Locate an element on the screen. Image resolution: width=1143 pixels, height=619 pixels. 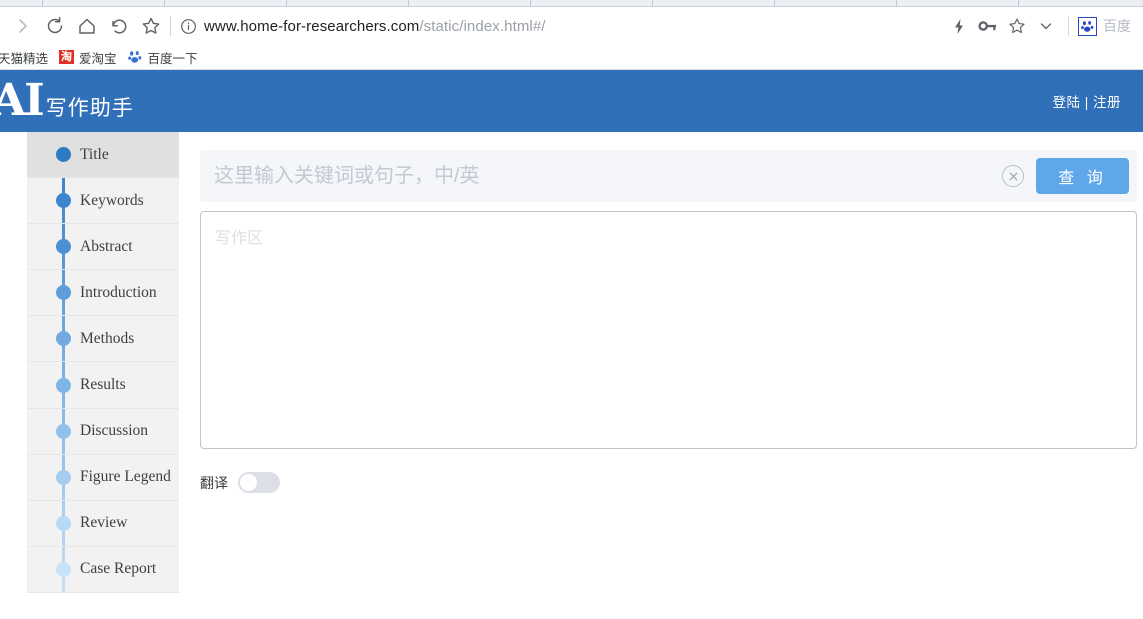
sidebar-item-label: Review is located at coordinates (104, 523).